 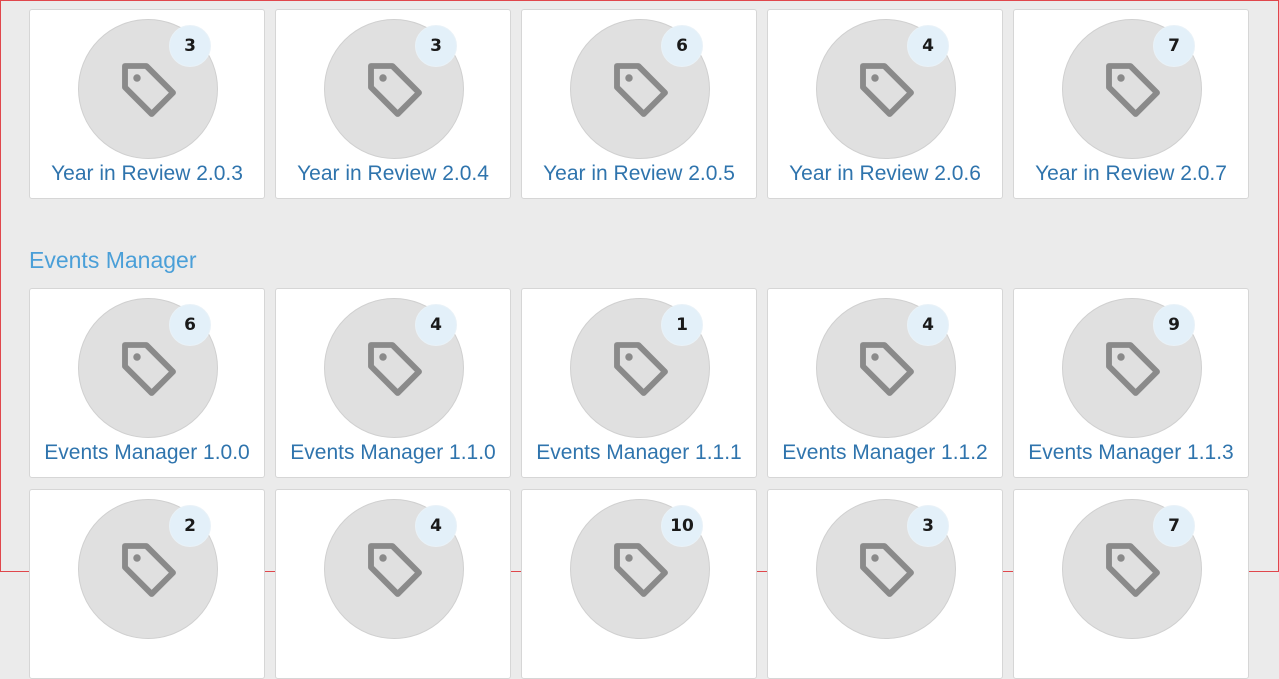 What do you see at coordinates (682, 526) in the screenshot?
I see `count-badge: 10` at bounding box center [682, 526].